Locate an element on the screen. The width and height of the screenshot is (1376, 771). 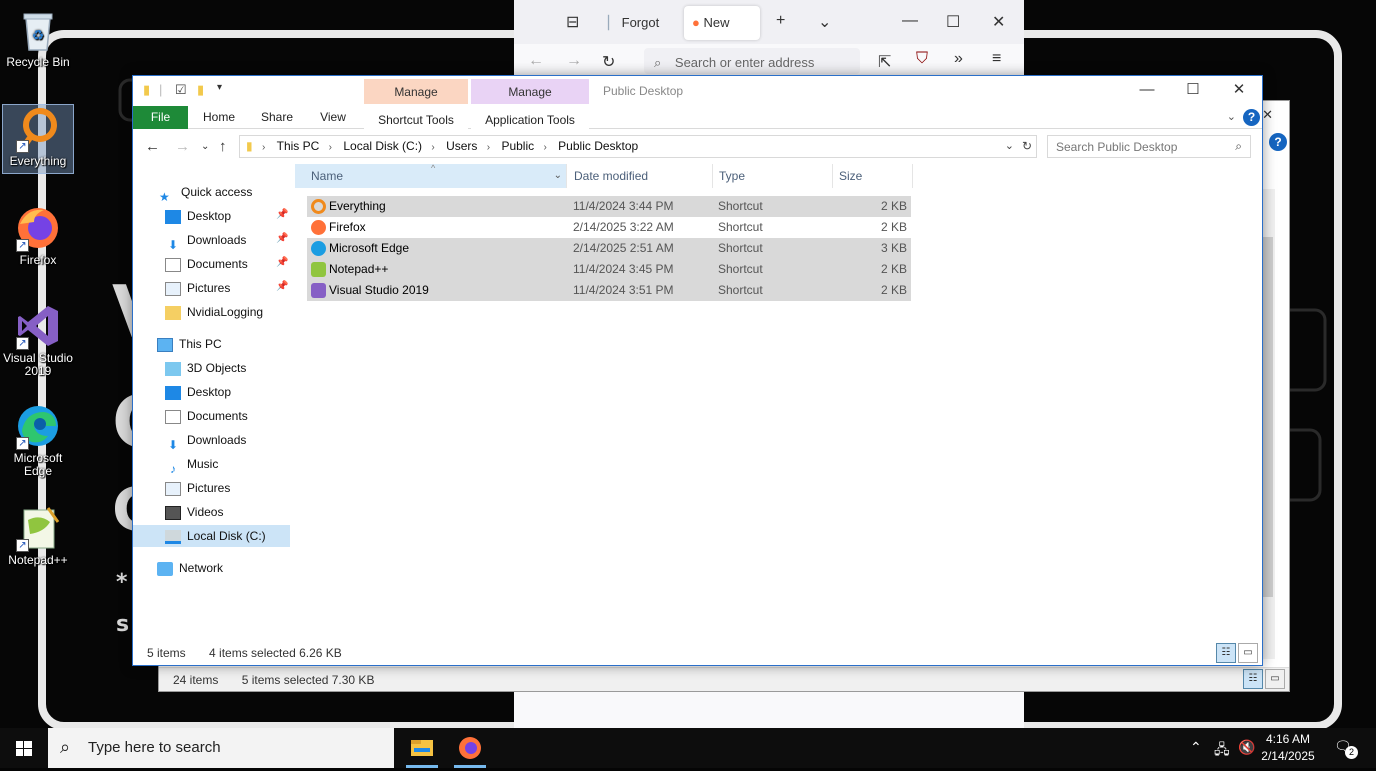
nav-quick-pictures: Pictures is located at coordinates (197, 288).